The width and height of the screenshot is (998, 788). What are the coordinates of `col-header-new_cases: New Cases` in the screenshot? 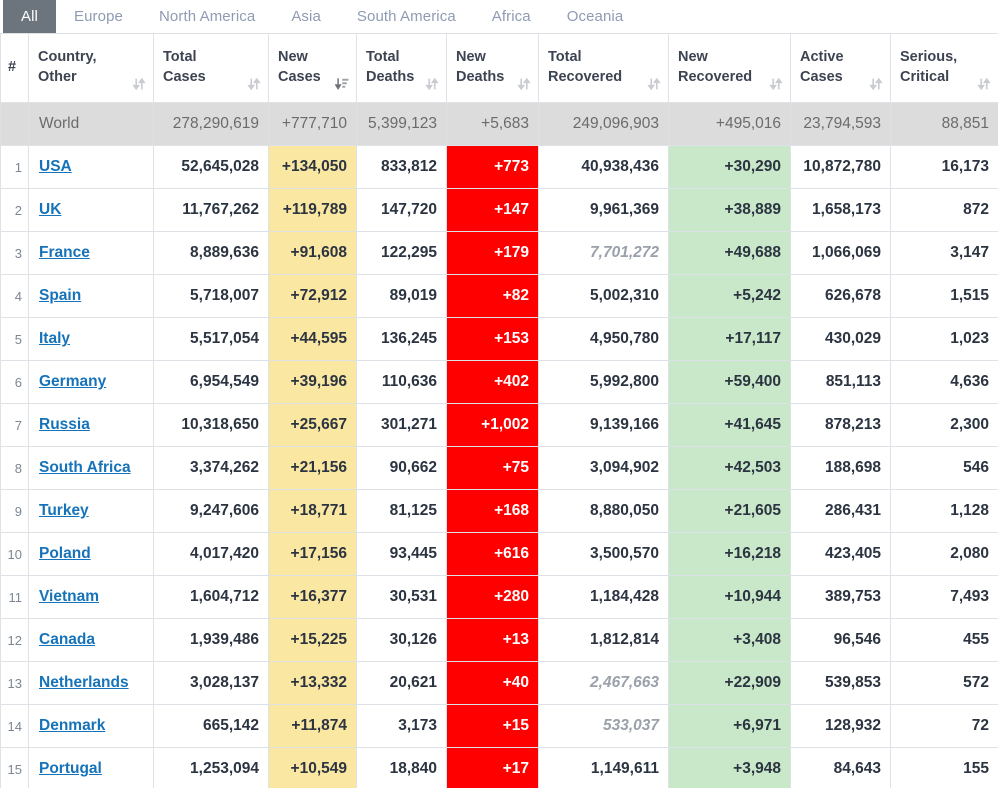 It's located at (312, 68).